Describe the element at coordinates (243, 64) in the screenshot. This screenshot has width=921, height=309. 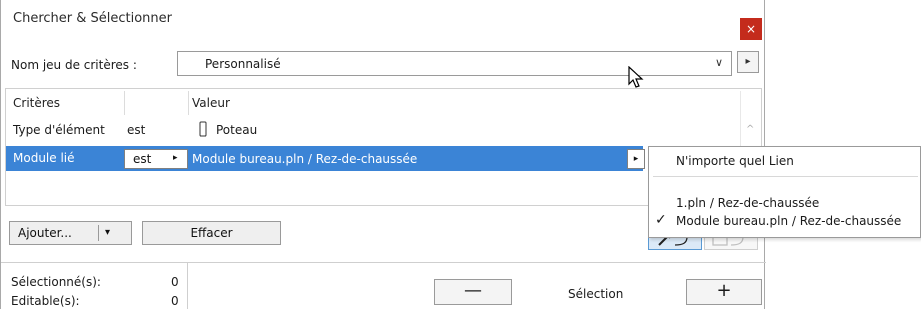
I see `criteria-set-value: Personnalisé` at that location.